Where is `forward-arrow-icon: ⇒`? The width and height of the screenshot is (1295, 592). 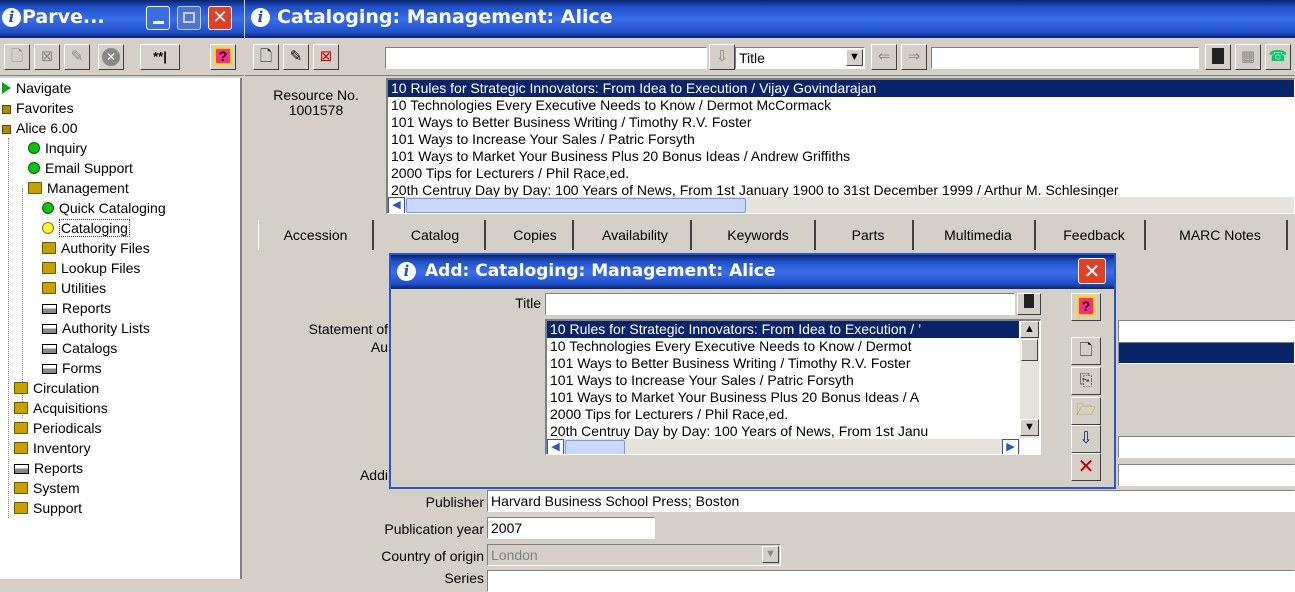
forward-arrow-icon: ⇒ is located at coordinates (914, 57).